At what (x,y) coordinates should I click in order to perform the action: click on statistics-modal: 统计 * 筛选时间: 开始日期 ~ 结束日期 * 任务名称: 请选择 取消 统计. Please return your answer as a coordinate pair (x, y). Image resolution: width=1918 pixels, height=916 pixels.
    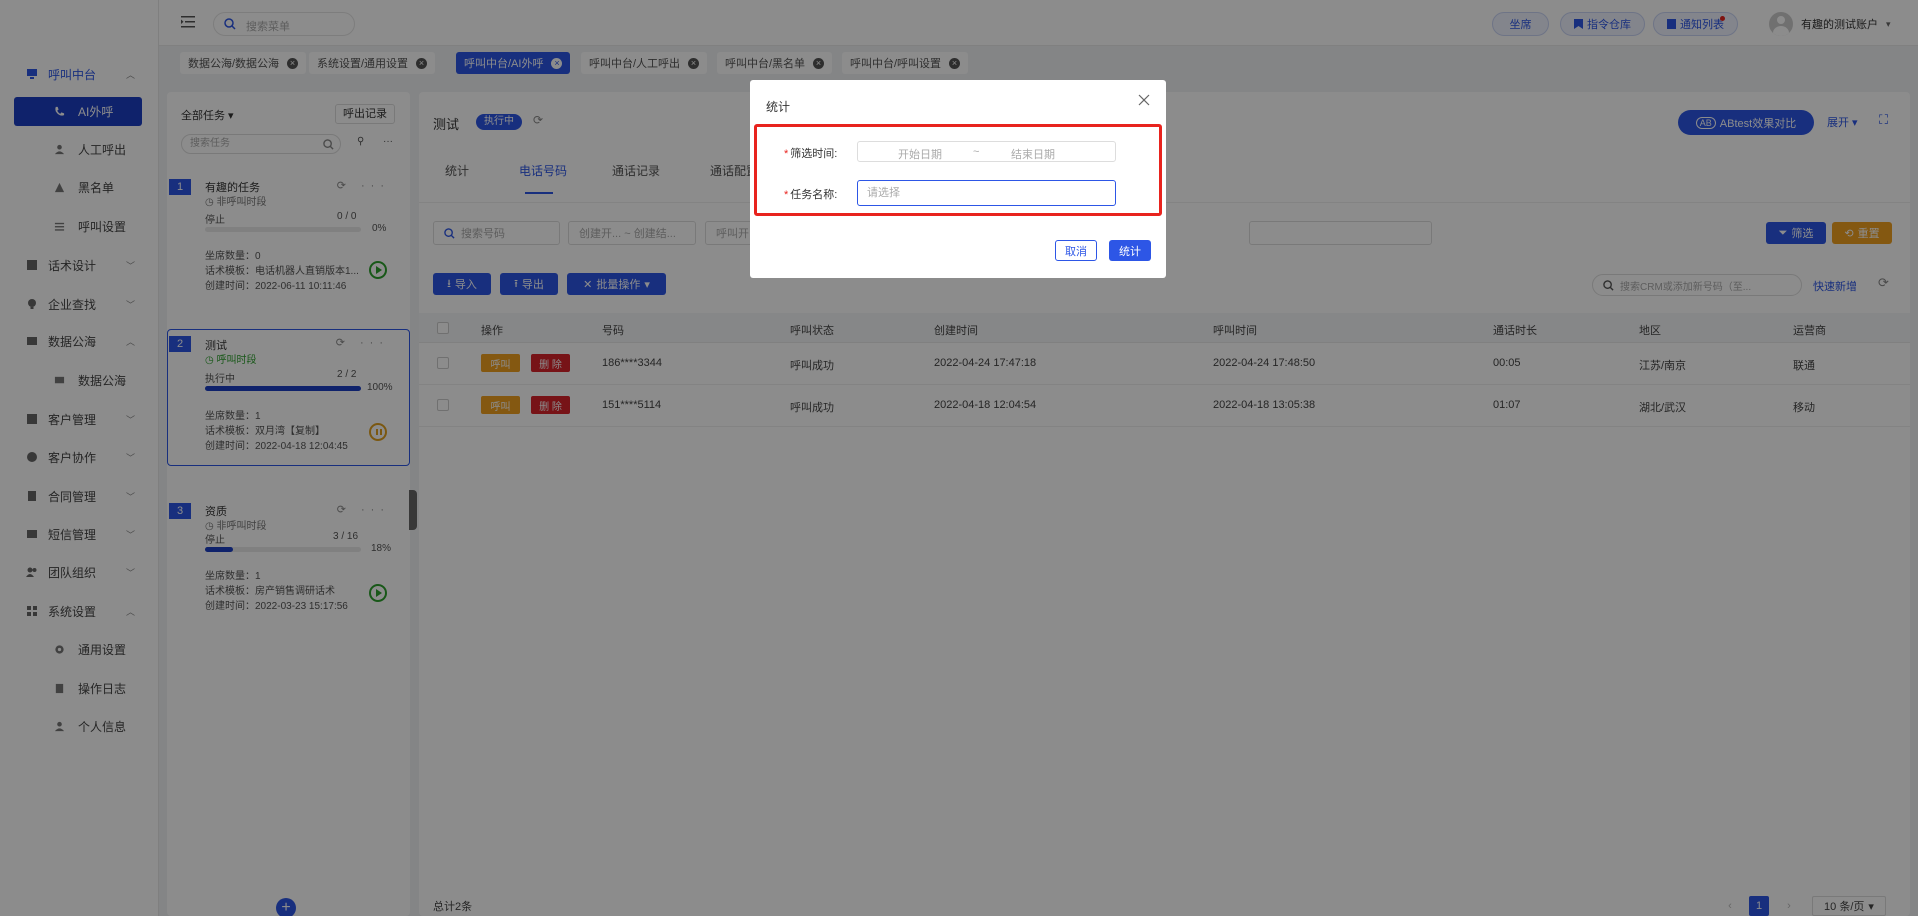
    Looking at the image, I should click on (958, 179).